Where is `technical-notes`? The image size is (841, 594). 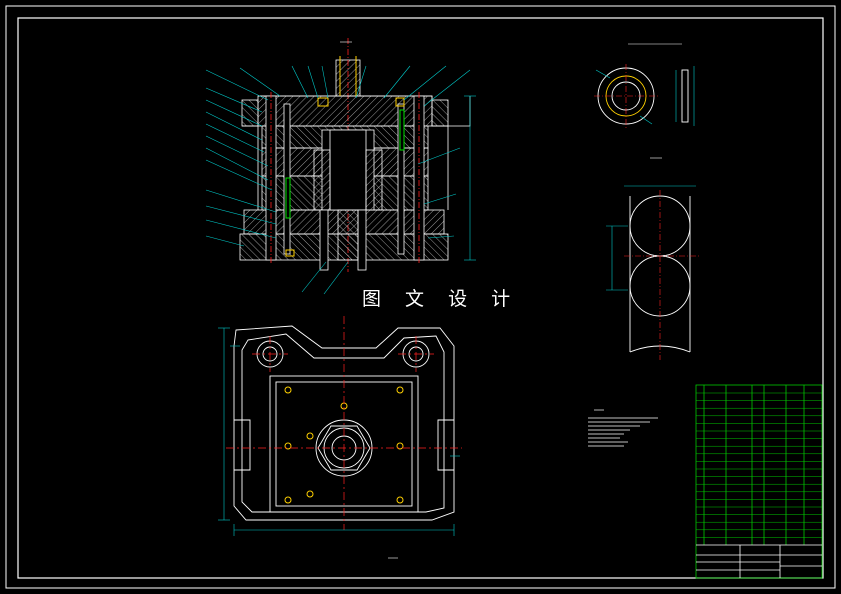 technical-notes is located at coordinates (623, 428).